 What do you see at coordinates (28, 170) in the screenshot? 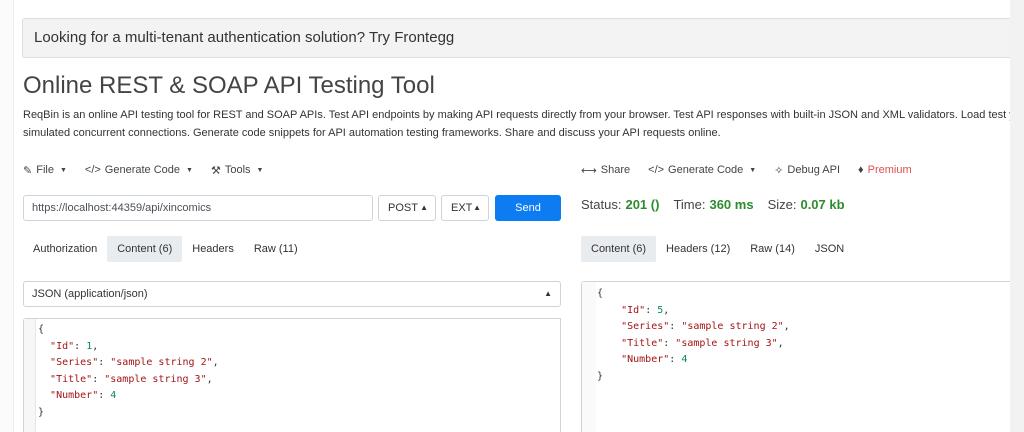
I see `edit-icon: ✎` at bounding box center [28, 170].